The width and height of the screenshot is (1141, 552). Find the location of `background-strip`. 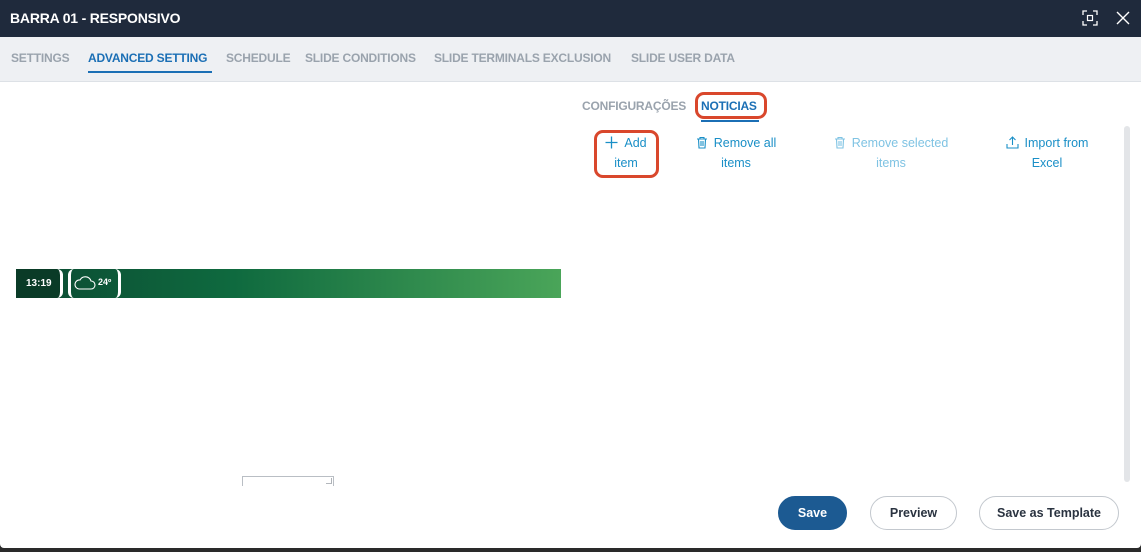

background-strip is located at coordinates (570, 550).